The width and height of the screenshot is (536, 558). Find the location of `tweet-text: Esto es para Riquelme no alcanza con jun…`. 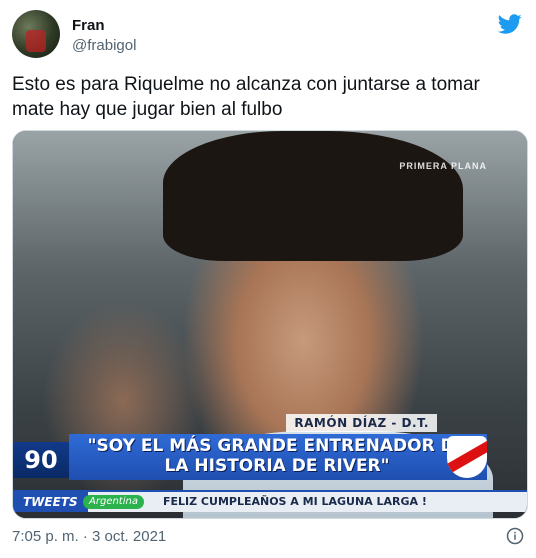

tweet-text: Esto es para Riquelme no alcanza con jun… is located at coordinates (246, 97).